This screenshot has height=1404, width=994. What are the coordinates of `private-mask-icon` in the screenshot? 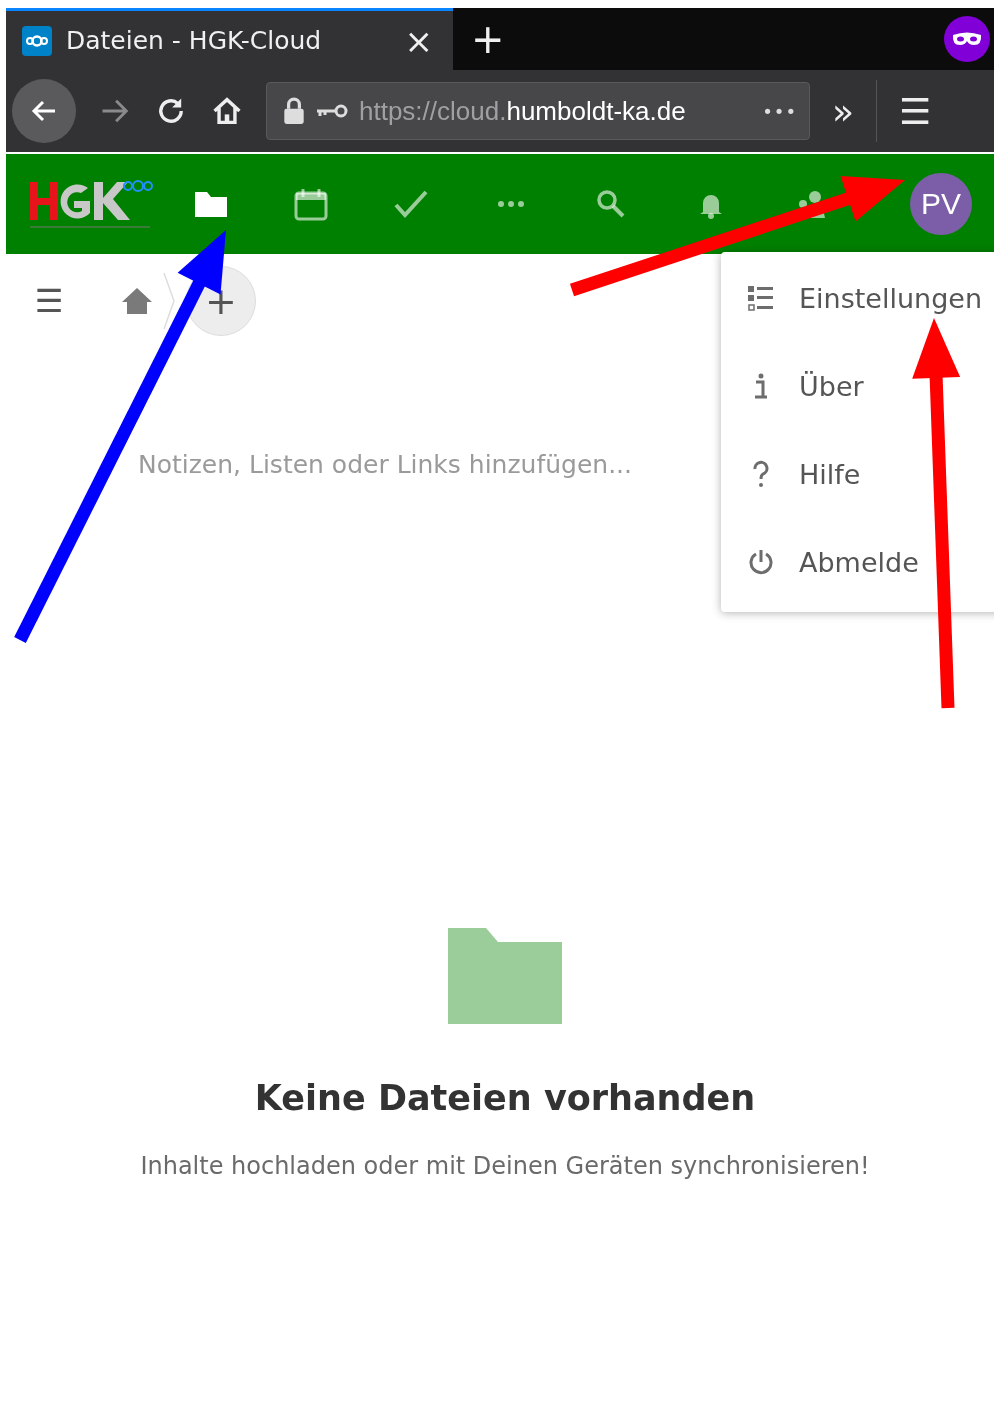 It's located at (967, 39).